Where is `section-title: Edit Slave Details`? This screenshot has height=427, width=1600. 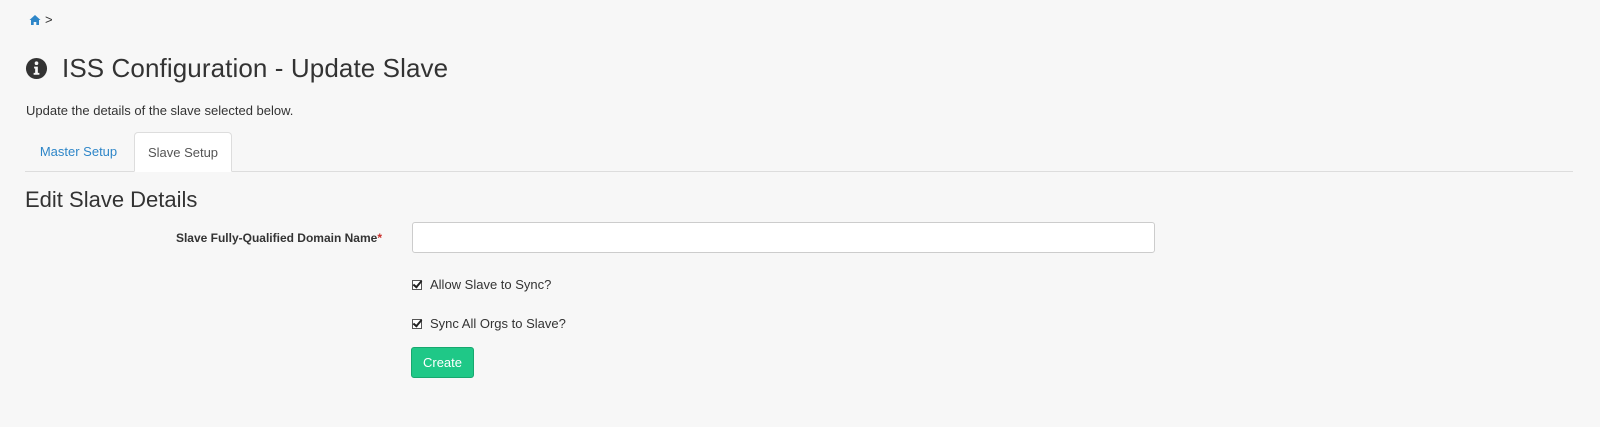
section-title: Edit Slave Details is located at coordinates (111, 199).